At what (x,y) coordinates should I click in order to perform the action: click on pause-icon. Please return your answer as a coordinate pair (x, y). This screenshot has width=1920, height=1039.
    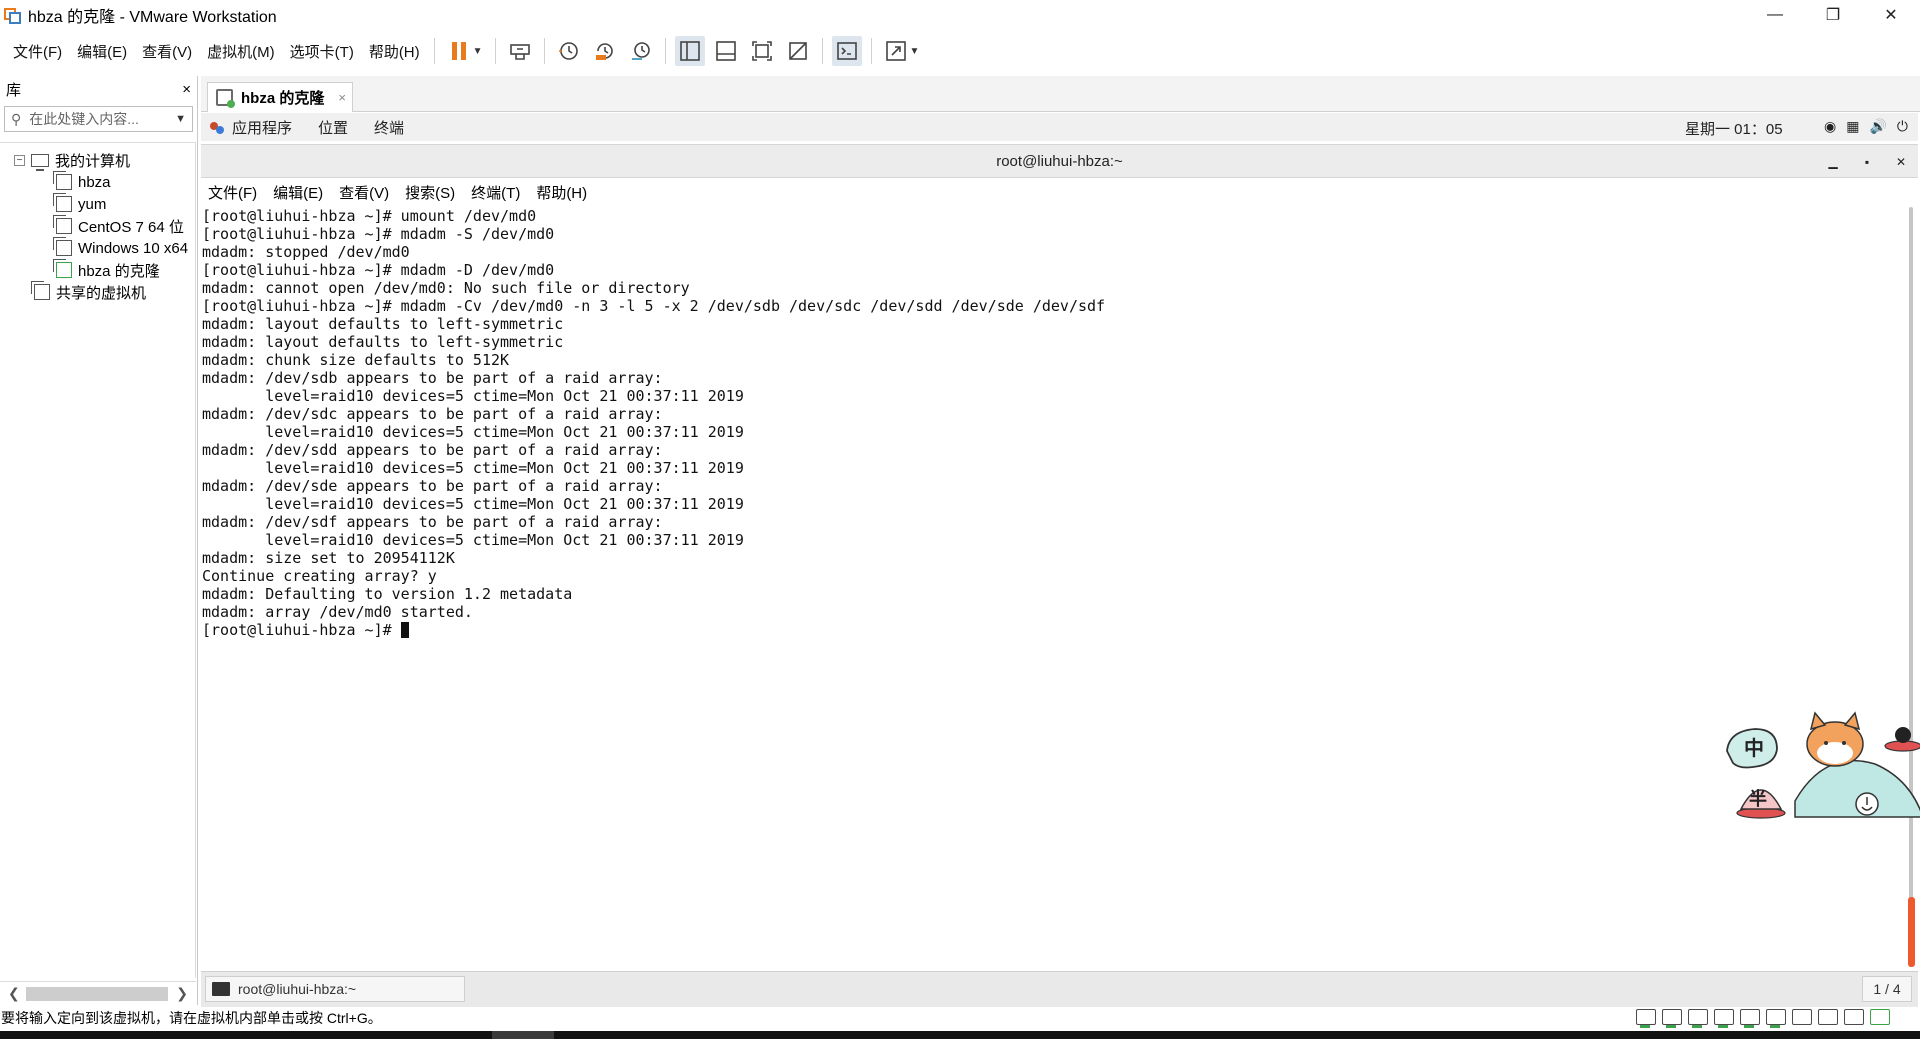
    Looking at the image, I should click on (459, 51).